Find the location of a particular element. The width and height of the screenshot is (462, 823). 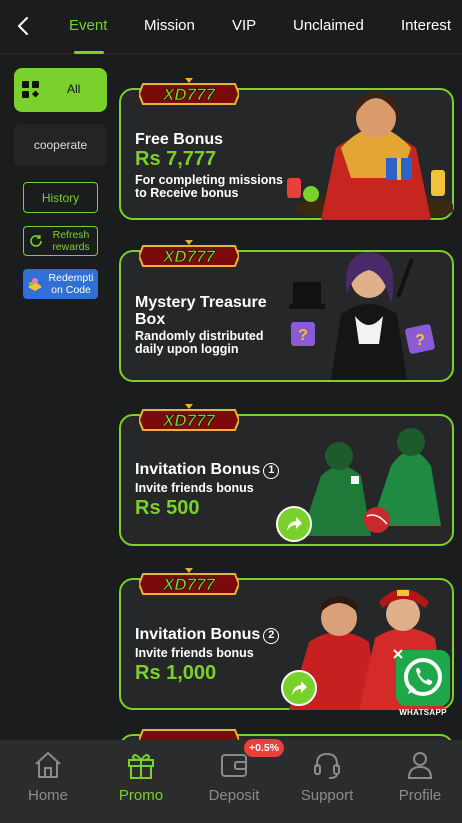

refresh-rewards-label: Refresh rewards is located at coordinates (71, 241).